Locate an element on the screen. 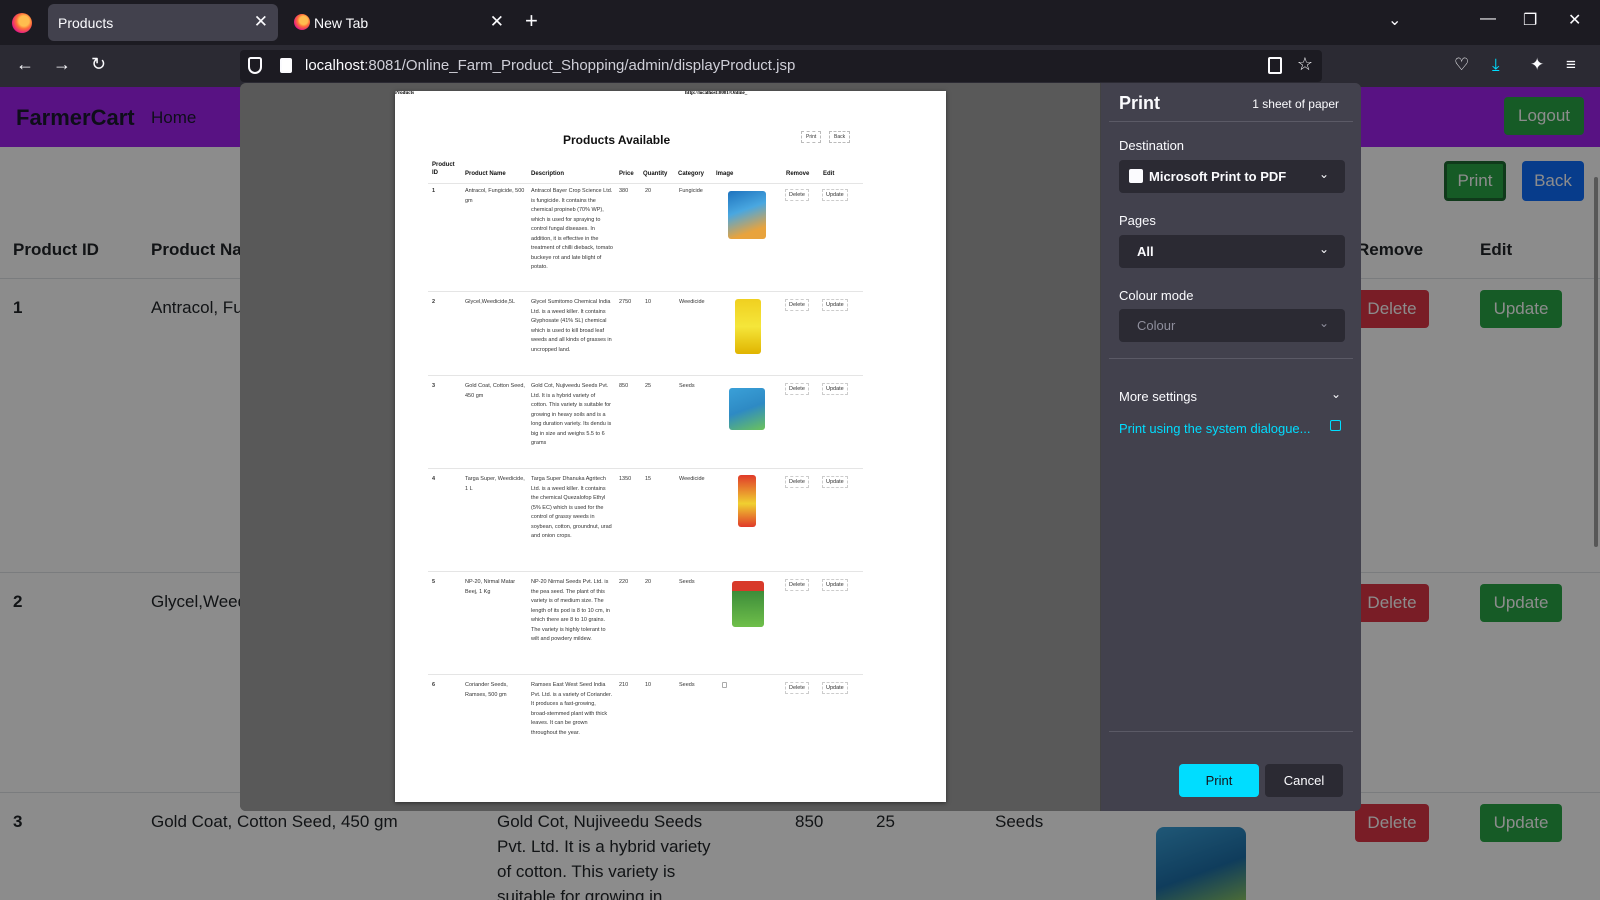 The height and width of the screenshot is (900, 1600). tab-title: New Tab is located at coordinates (341, 23).